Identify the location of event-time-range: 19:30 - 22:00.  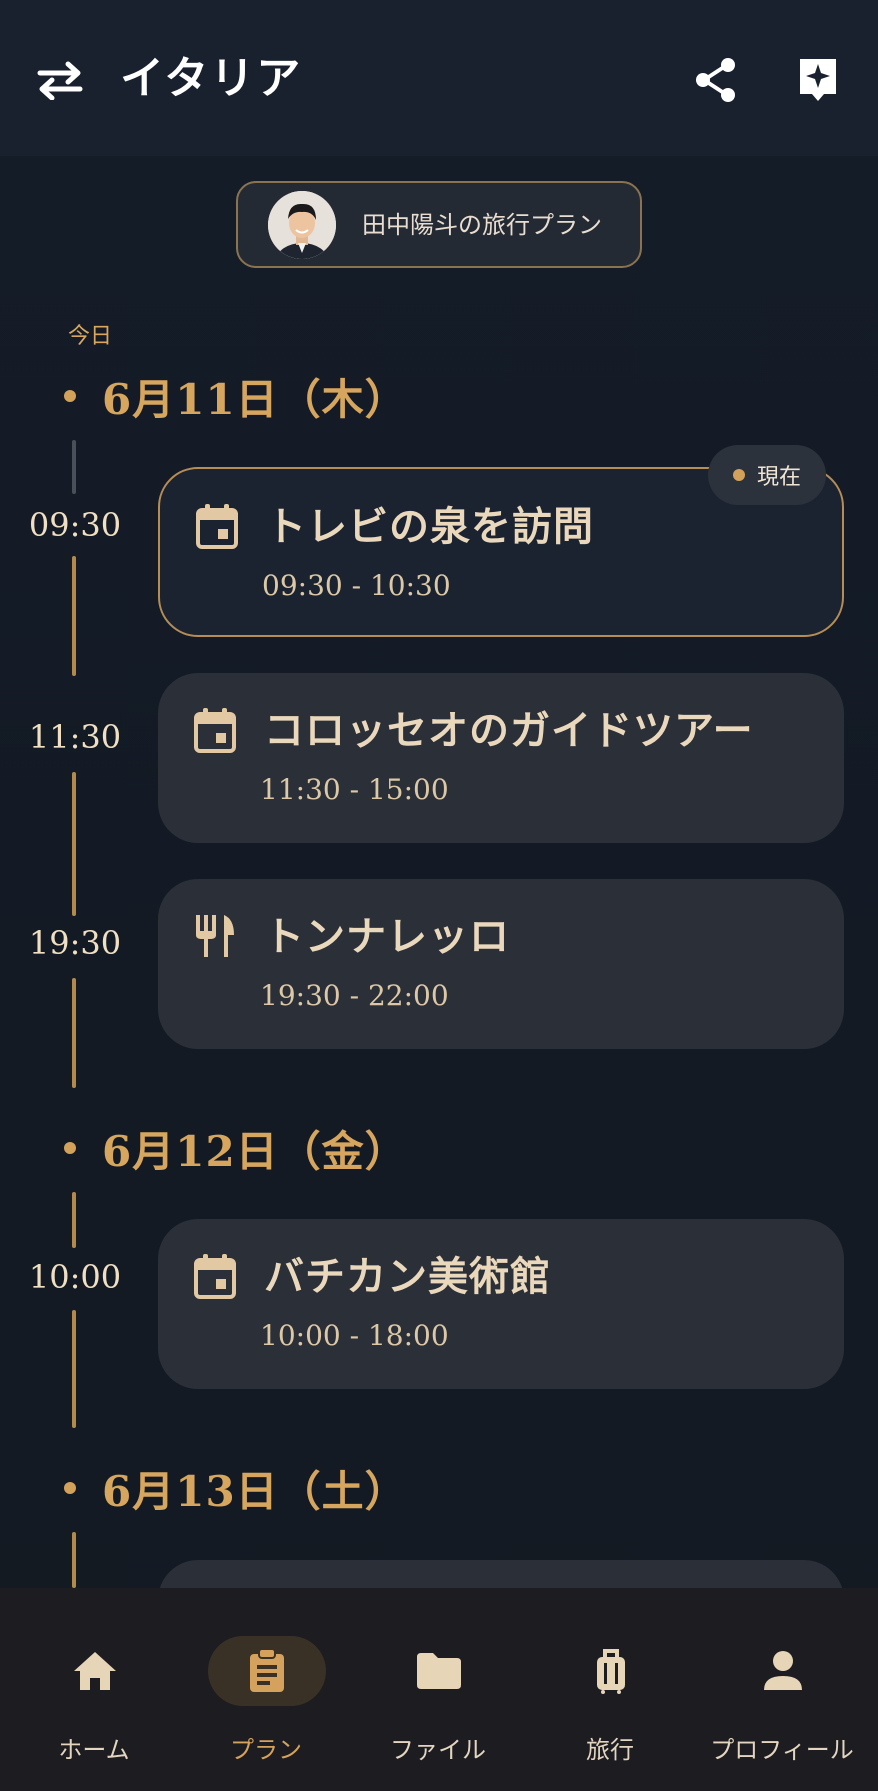
(354, 995).